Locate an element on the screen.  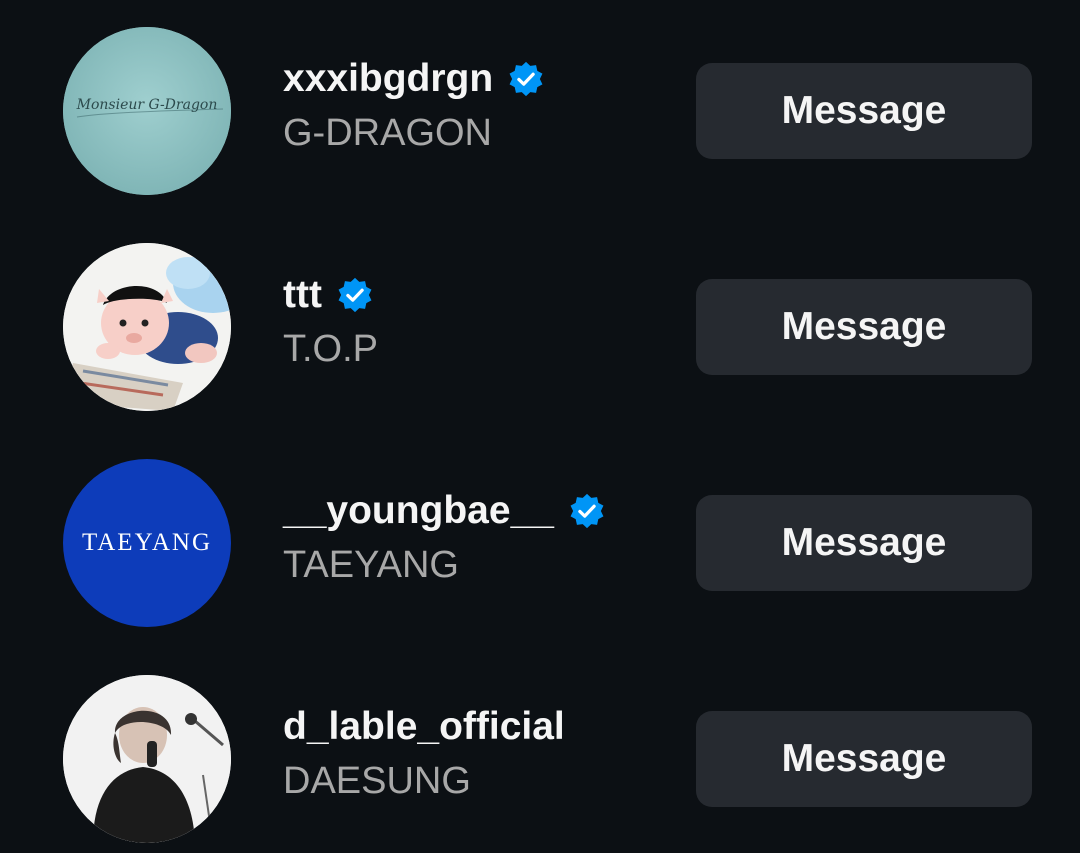
full-name: TAEYANG is located at coordinates (371, 565).